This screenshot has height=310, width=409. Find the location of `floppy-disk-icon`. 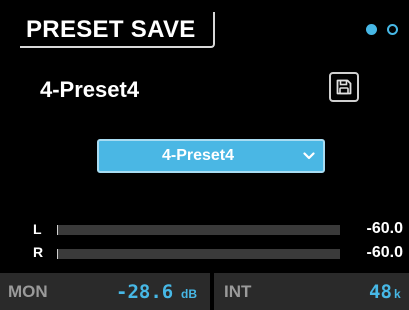

floppy-disk-icon is located at coordinates (344, 87).